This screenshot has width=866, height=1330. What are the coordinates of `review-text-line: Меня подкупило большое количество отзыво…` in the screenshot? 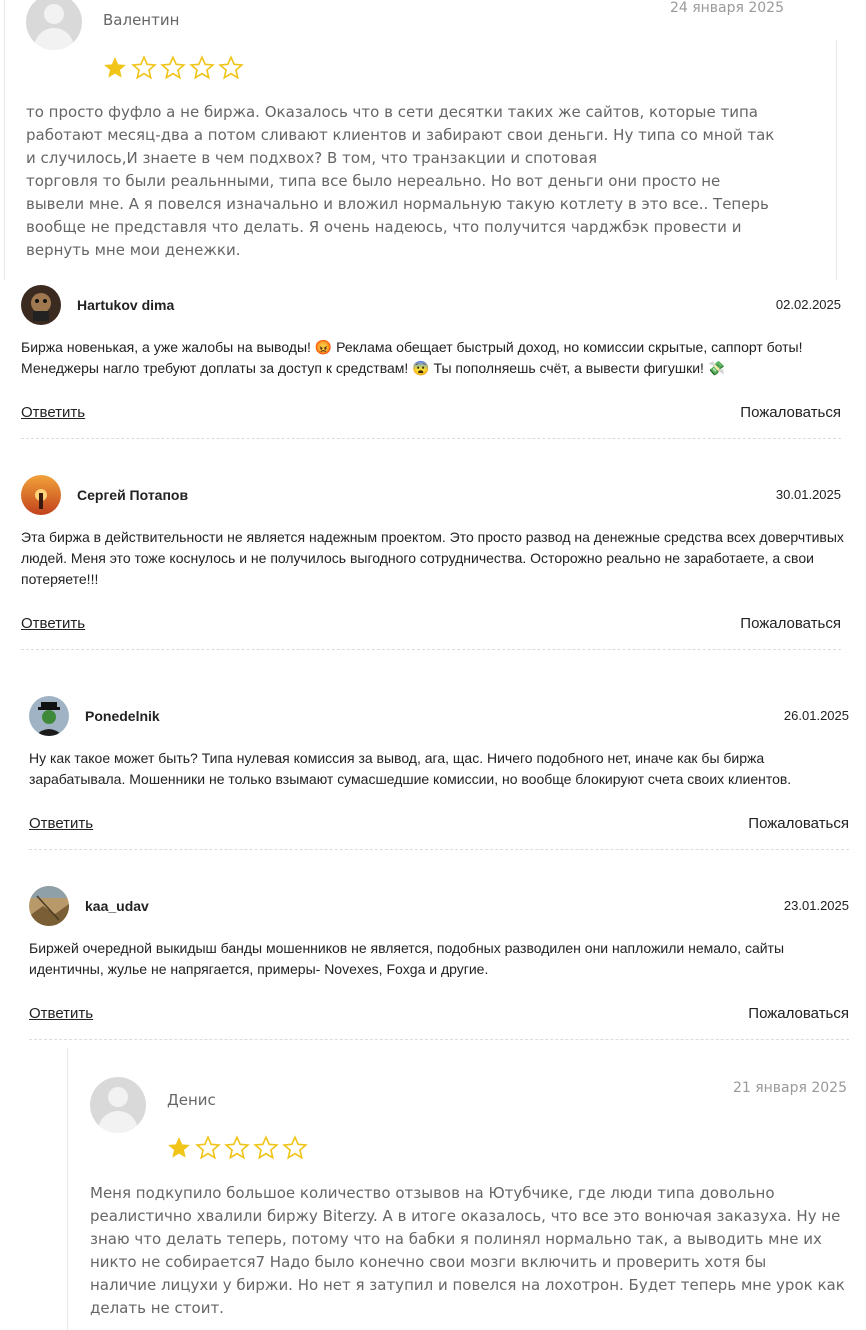 It's located at (432, 1193).